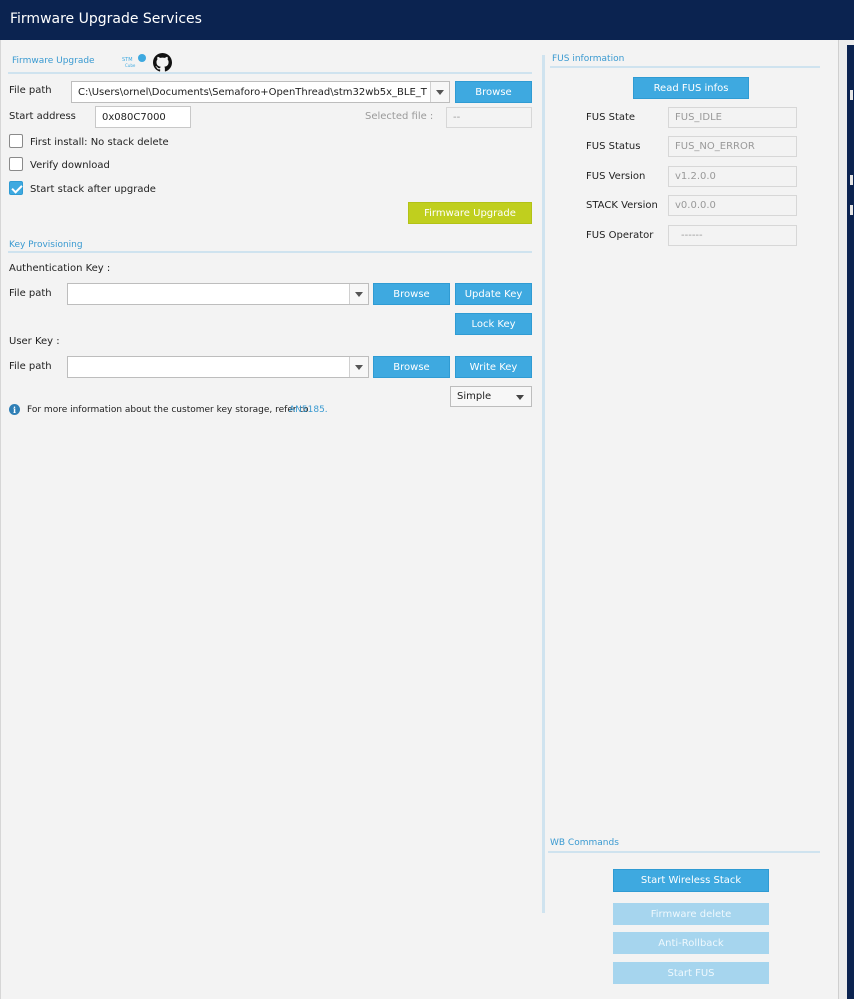 The height and width of the screenshot is (999, 854). Describe the element at coordinates (691, 914) in the screenshot. I see `firmware-delete-button: Firmware delete` at that location.